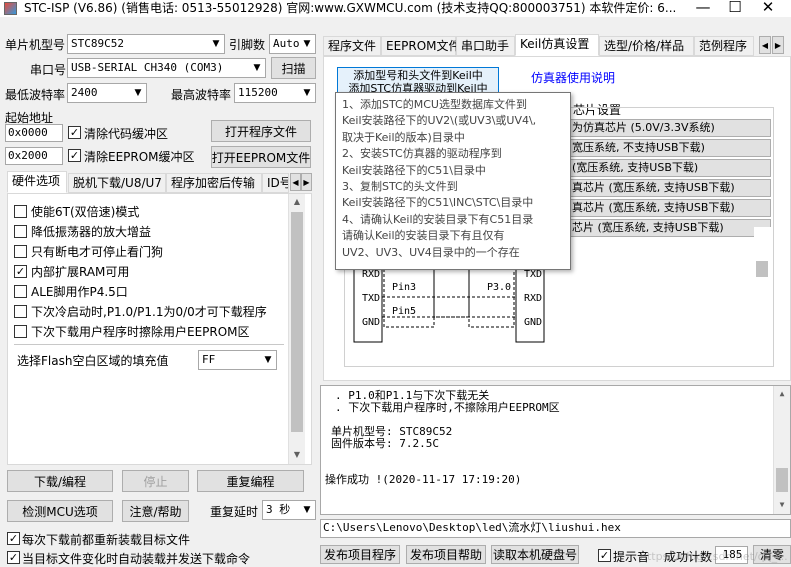 The image size is (791, 567). Describe the element at coordinates (79, 291) in the screenshot. I see `option-label: ALE脚用作P4.5口` at that location.